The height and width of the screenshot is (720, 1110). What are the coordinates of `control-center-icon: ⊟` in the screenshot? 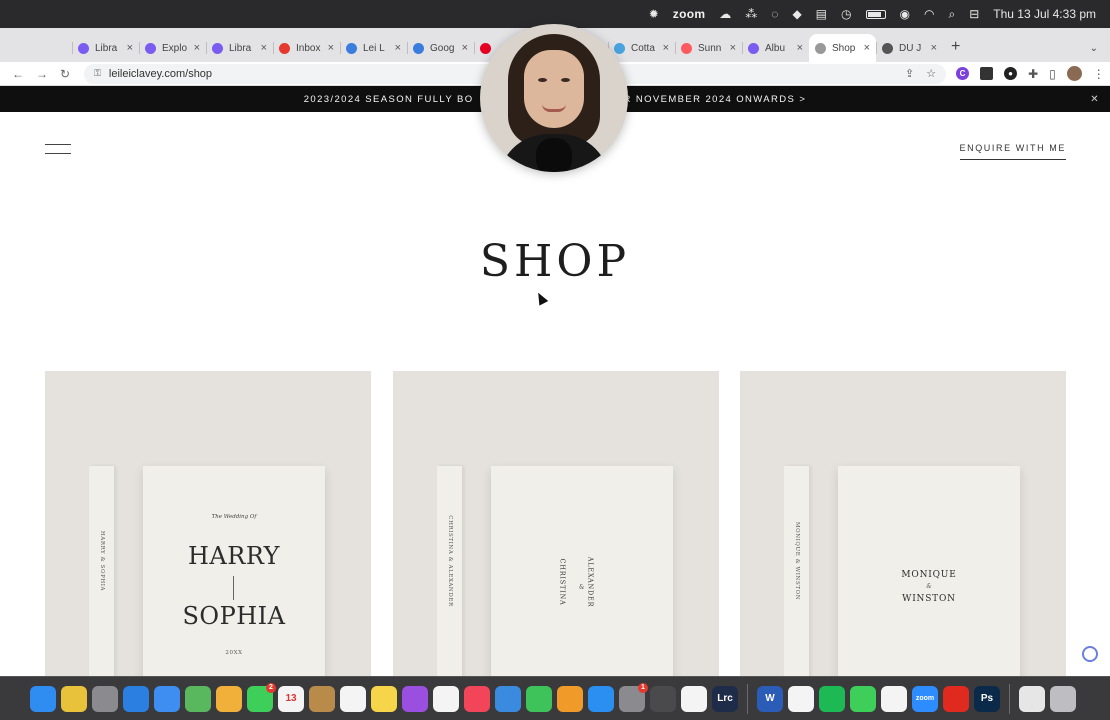 It's located at (974, 14).